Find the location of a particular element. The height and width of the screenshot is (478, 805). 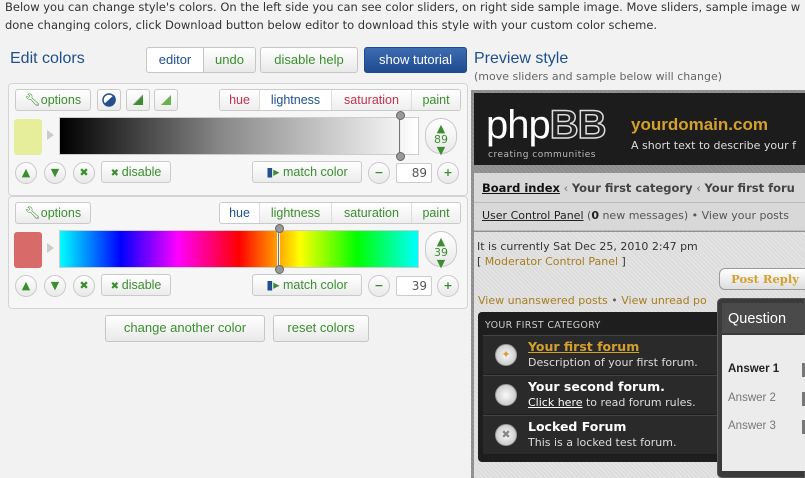

unread-link: View unread po is located at coordinates (664, 300).